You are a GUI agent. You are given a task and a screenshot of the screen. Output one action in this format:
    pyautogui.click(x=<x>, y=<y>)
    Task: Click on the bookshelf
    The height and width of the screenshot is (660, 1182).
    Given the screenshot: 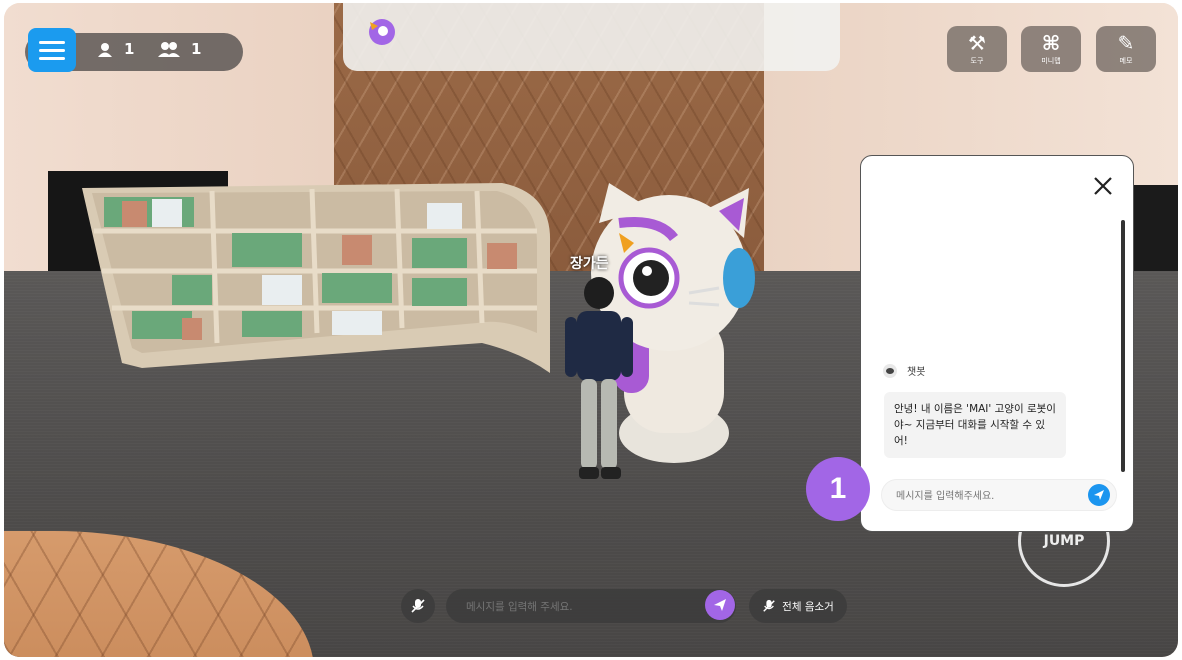 What is the action you would take?
    pyautogui.click(x=316, y=278)
    